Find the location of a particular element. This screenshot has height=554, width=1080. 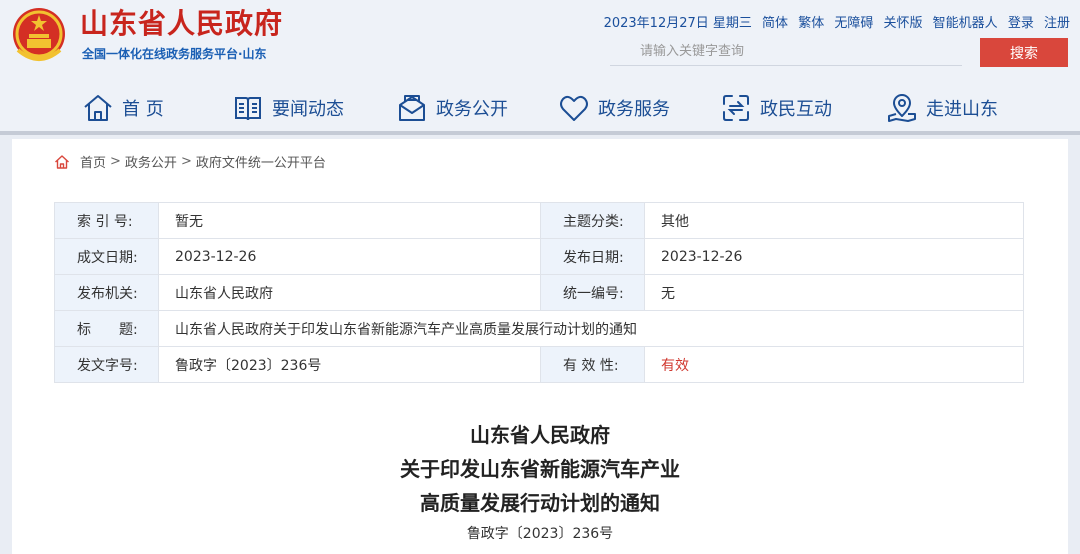

document-title-line-1: 山东省人民政府 is located at coordinates (540, 435).